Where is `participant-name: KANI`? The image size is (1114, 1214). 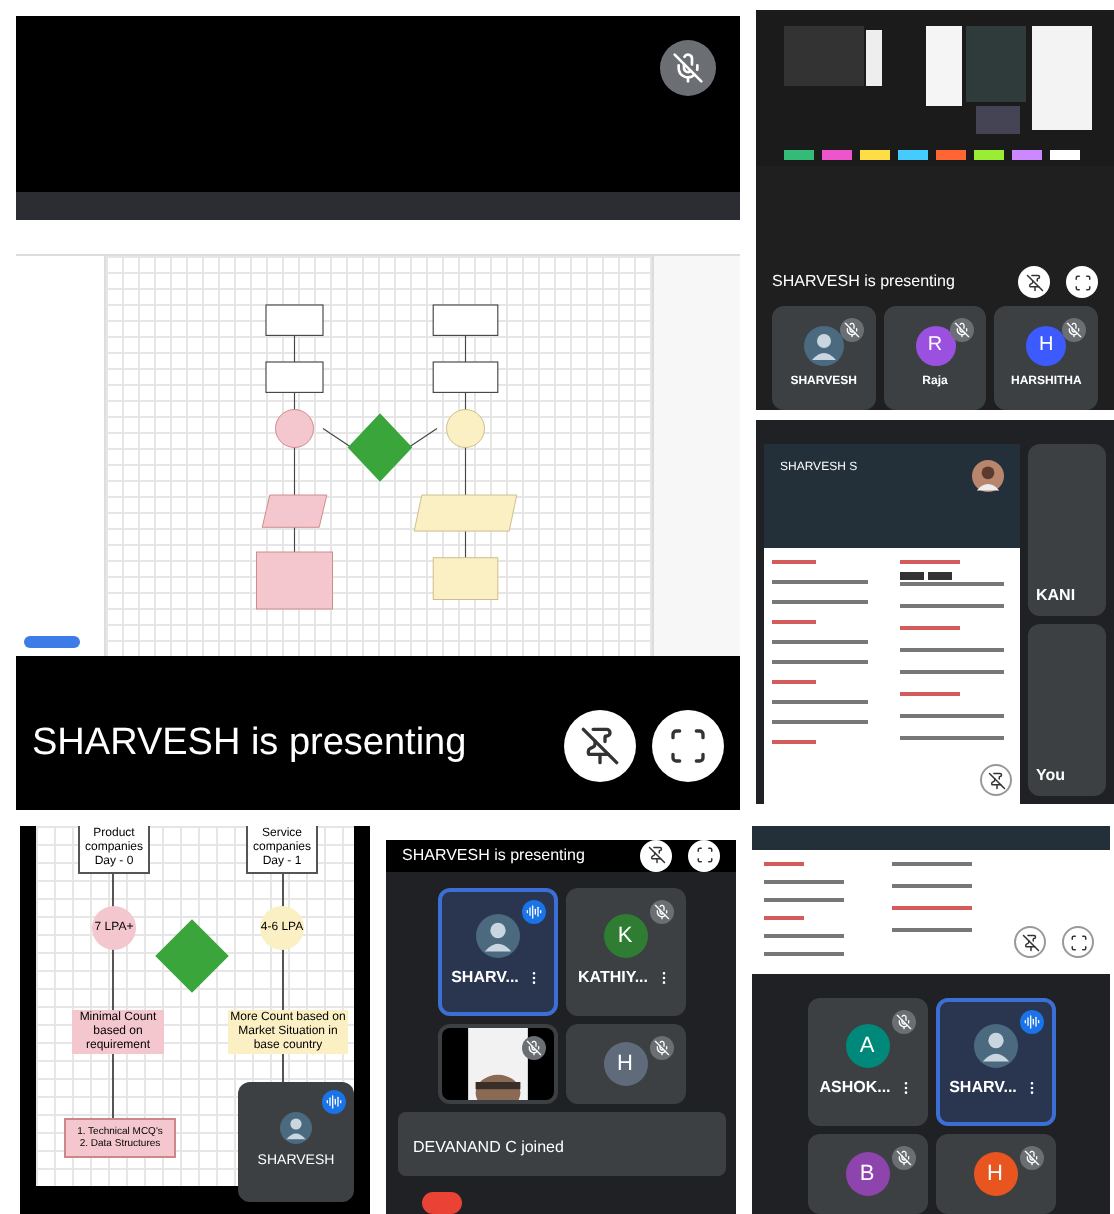
participant-name: KANI is located at coordinates (1056, 596).